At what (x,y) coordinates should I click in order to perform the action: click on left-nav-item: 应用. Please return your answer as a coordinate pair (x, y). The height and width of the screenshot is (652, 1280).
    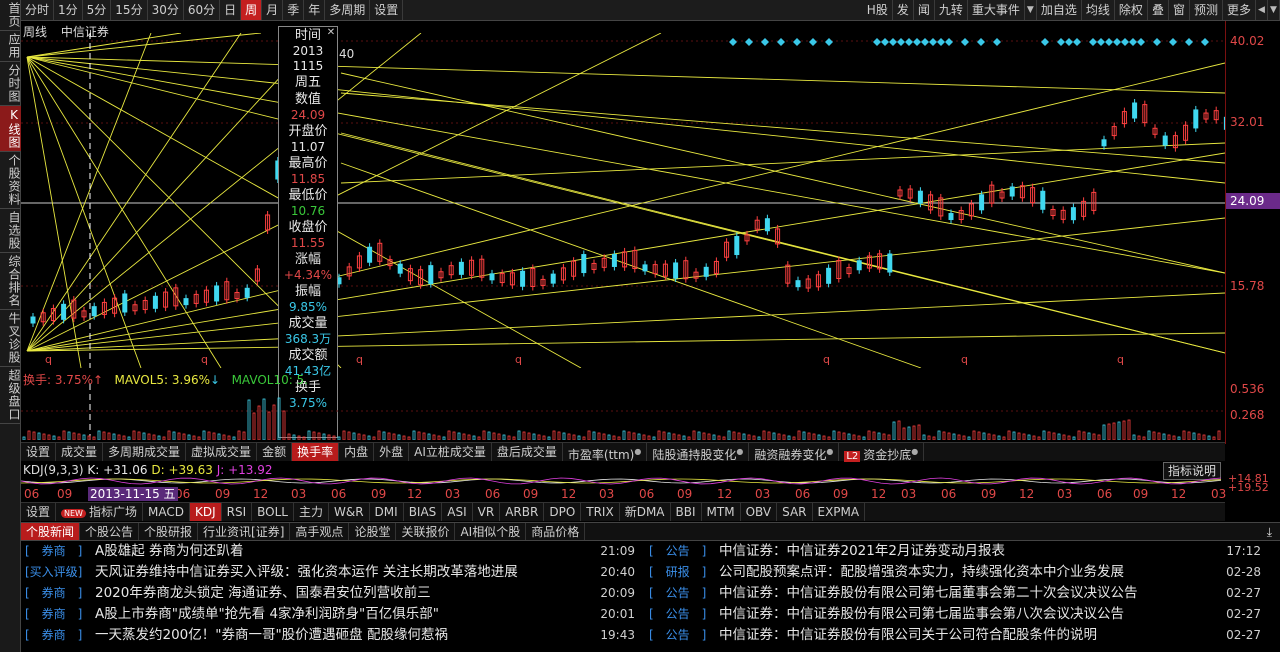
    Looking at the image, I should click on (10, 46).